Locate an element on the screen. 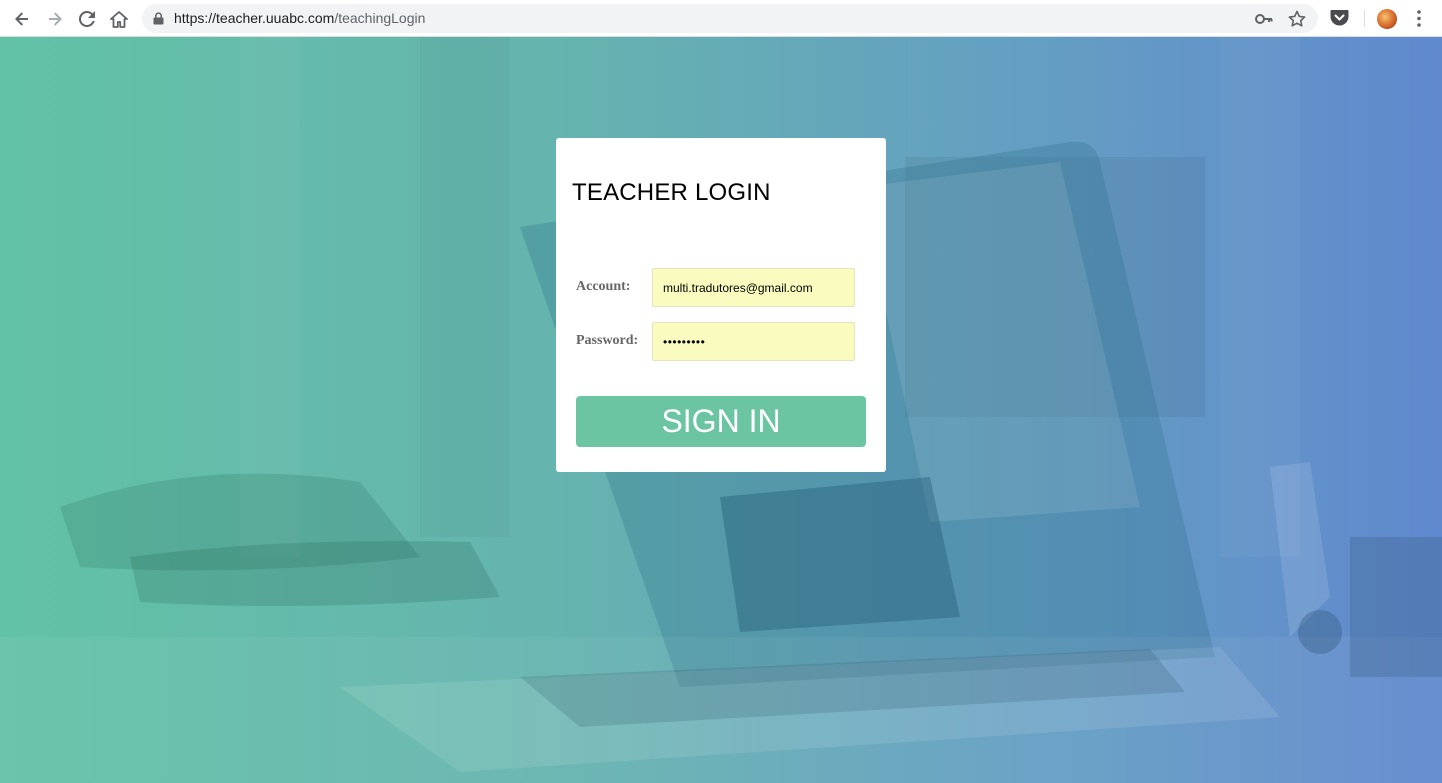 Image resolution: width=1442 pixels, height=783 pixels. key-icon is located at coordinates (1264, 19).